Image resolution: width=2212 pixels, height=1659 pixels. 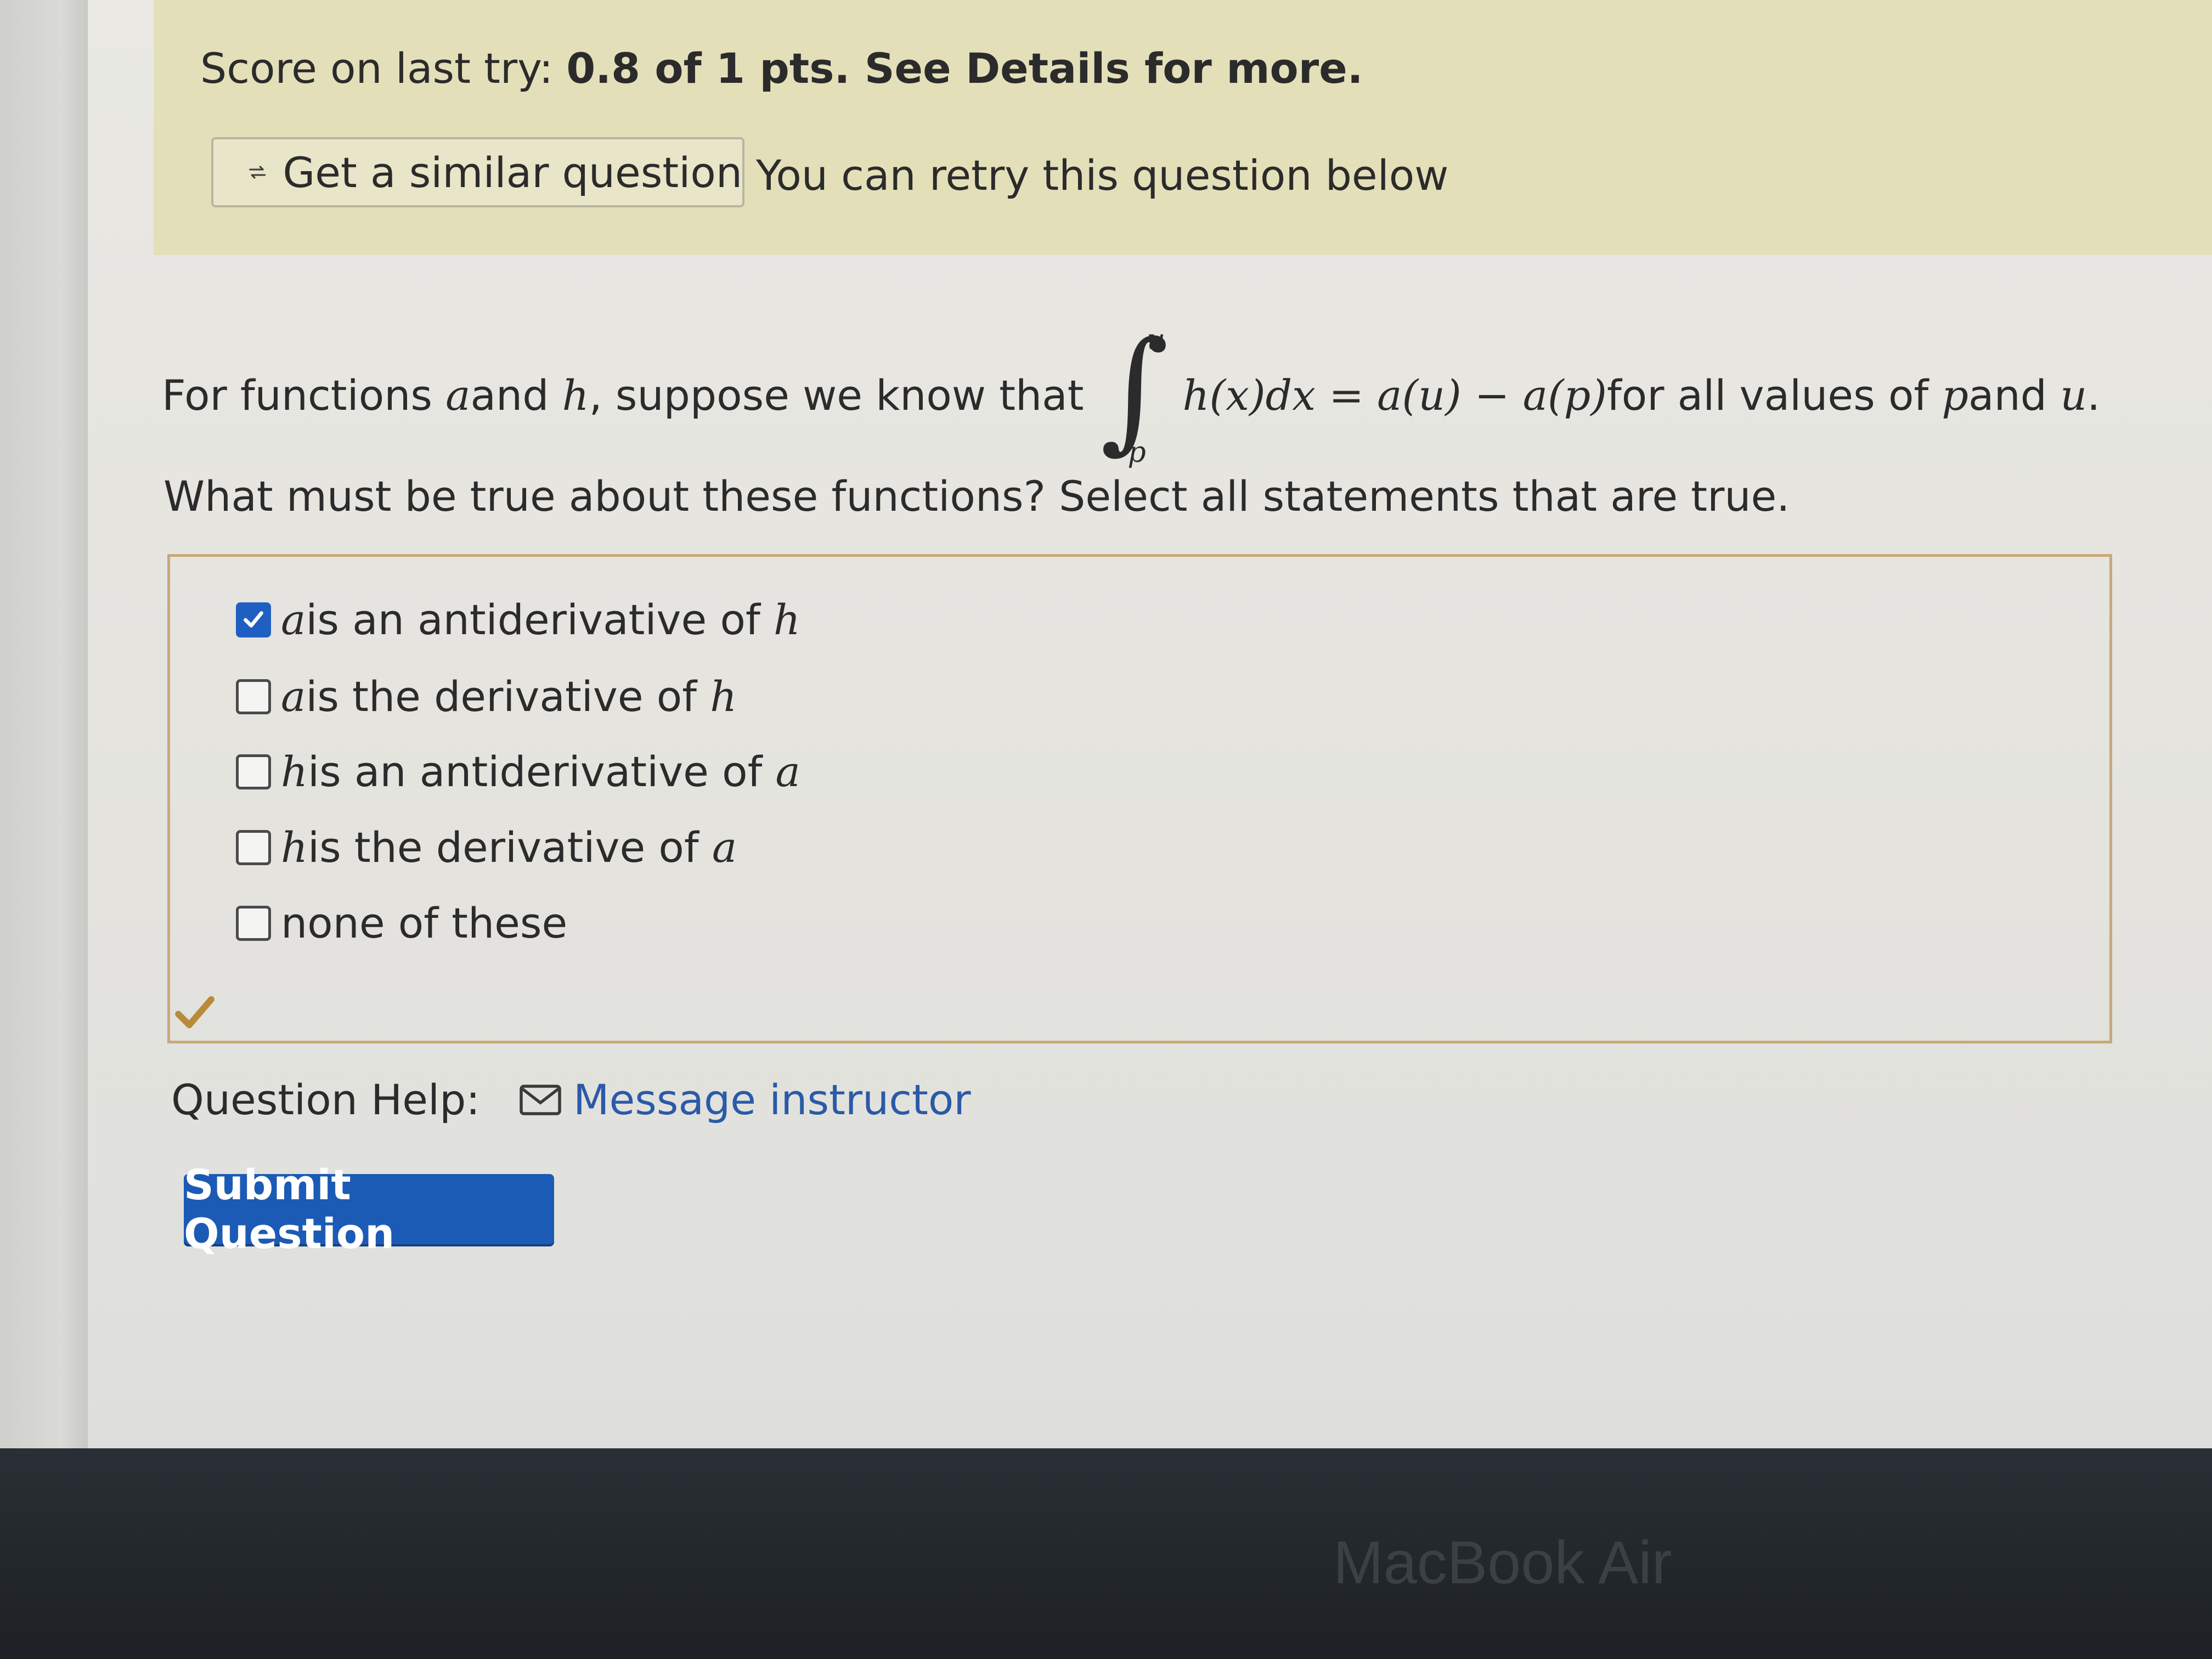 What do you see at coordinates (325, 1099) in the screenshot?
I see `question-help-label: Question Help:` at bounding box center [325, 1099].